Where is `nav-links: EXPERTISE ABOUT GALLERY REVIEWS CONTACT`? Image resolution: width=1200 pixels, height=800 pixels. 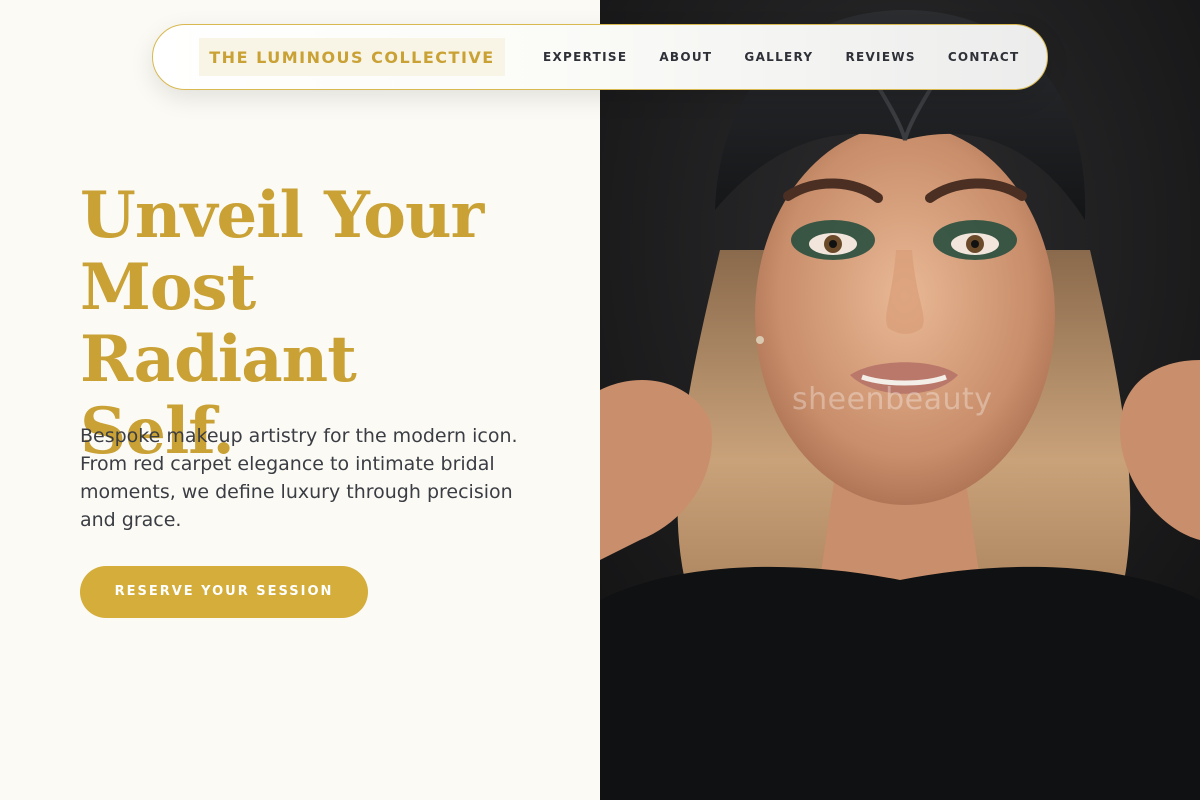 nav-links: EXPERTISE ABOUT GALLERY REVIEWS CONTACT is located at coordinates (781, 57).